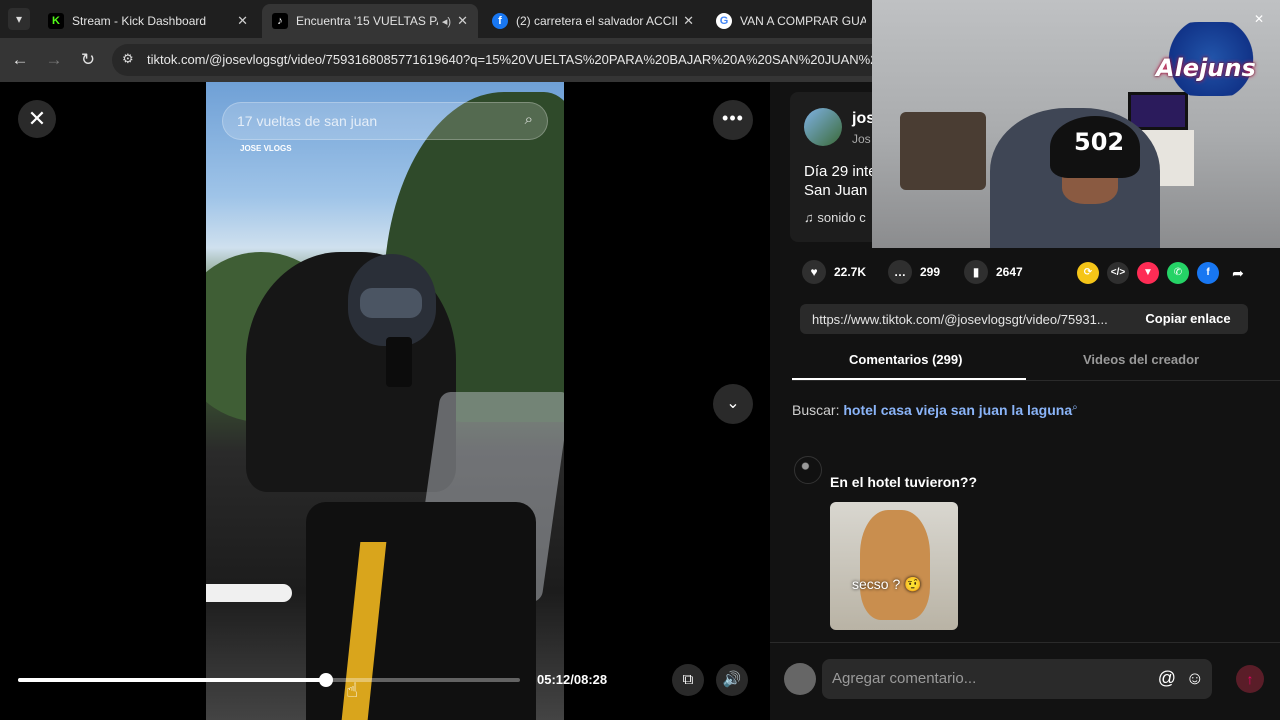 This screenshot has height=720, width=1280. Describe the element at coordinates (1259, 19) in the screenshot. I see `overlay-close-icon: ✕` at that location.